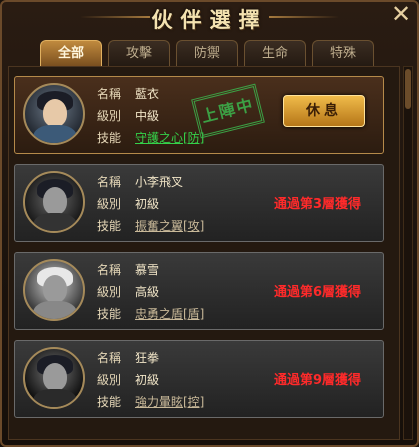 This screenshot has height=447, width=419. I want to click on partner-level: 高級, so click(147, 292).